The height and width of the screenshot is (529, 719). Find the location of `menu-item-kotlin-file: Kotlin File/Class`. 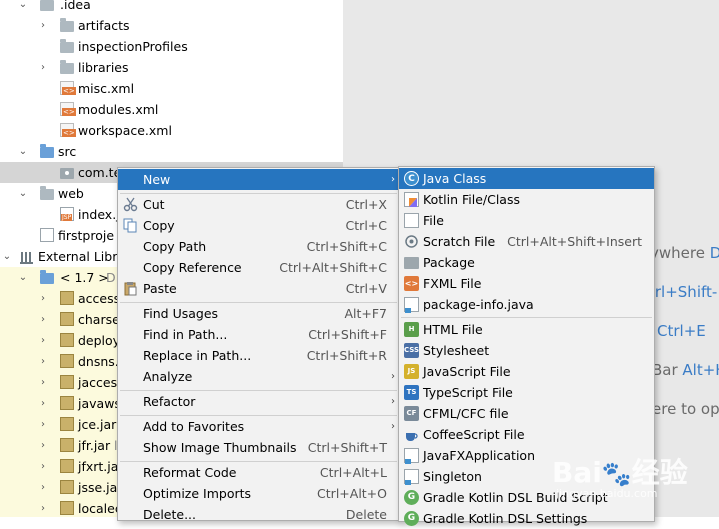

menu-item-kotlin-file: Kotlin File/Class is located at coordinates (526, 199).